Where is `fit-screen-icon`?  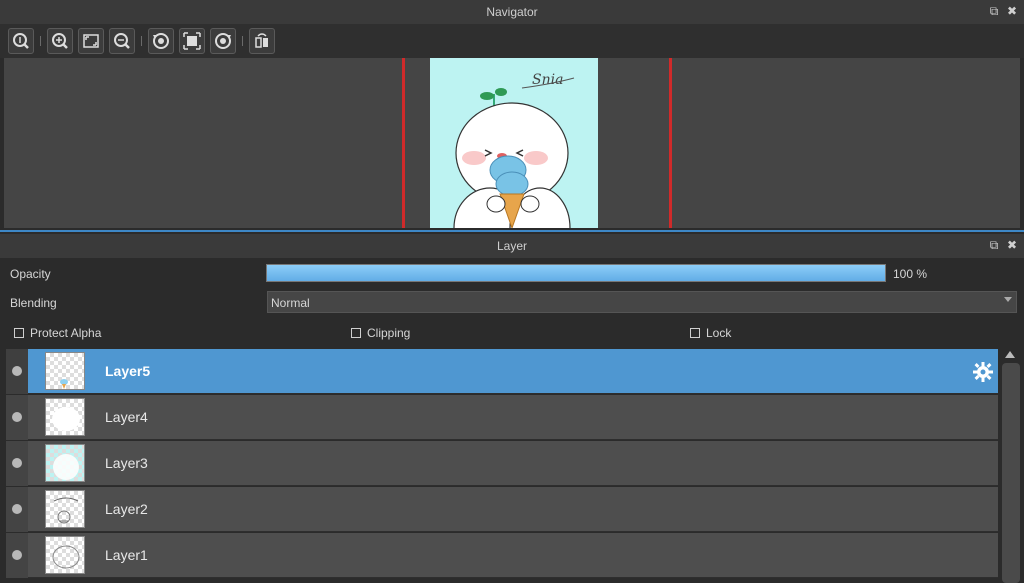 fit-screen-icon is located at coordinates (91, 41).